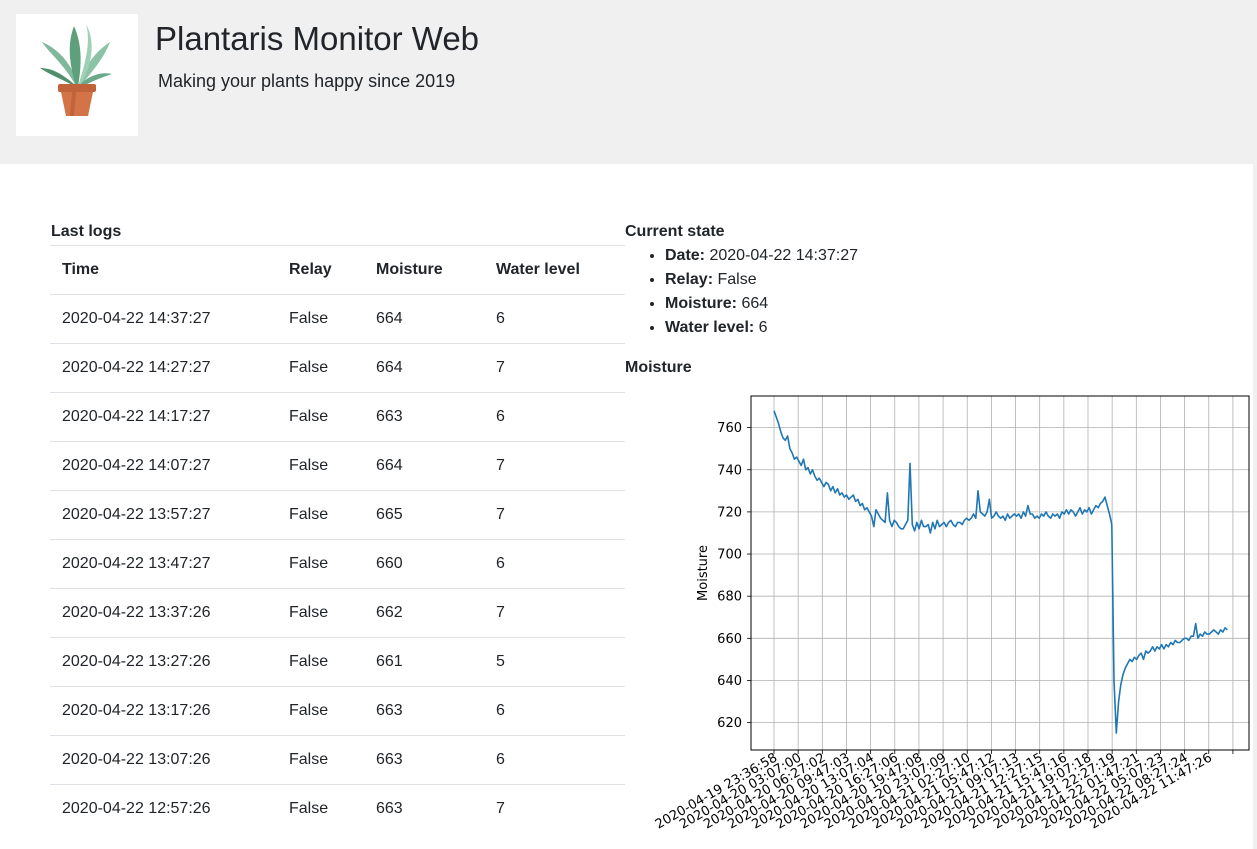  I want to click on state-value: 664, so click(755, 303).